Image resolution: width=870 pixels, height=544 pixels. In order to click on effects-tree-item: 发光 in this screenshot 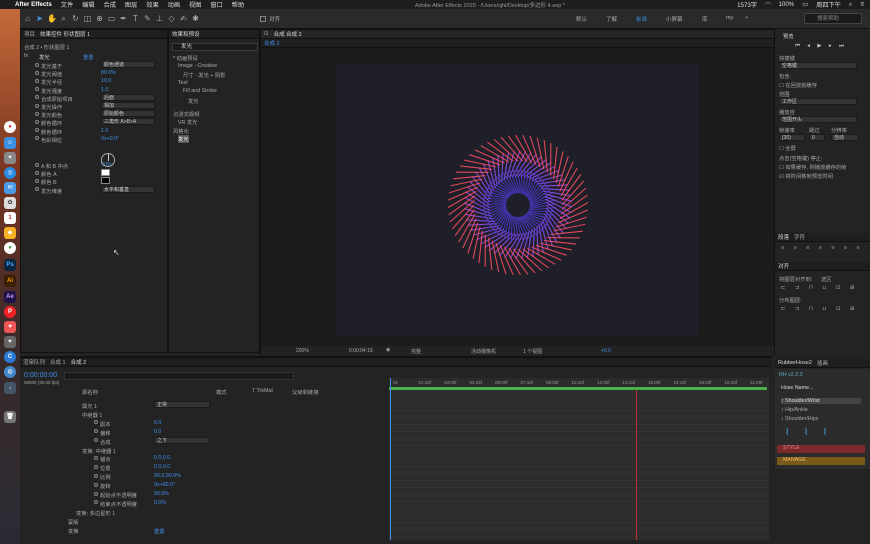, I will do `click(183, 139)`.